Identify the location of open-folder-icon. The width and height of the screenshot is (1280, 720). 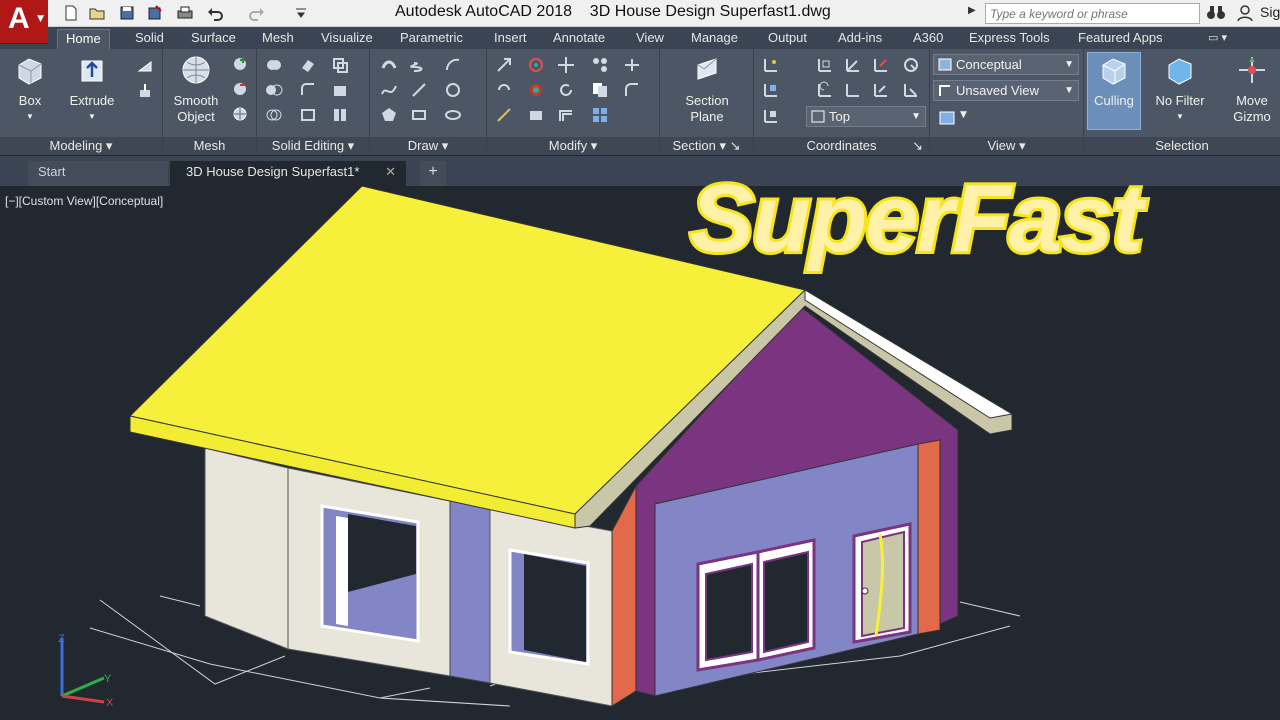
(97, 13).